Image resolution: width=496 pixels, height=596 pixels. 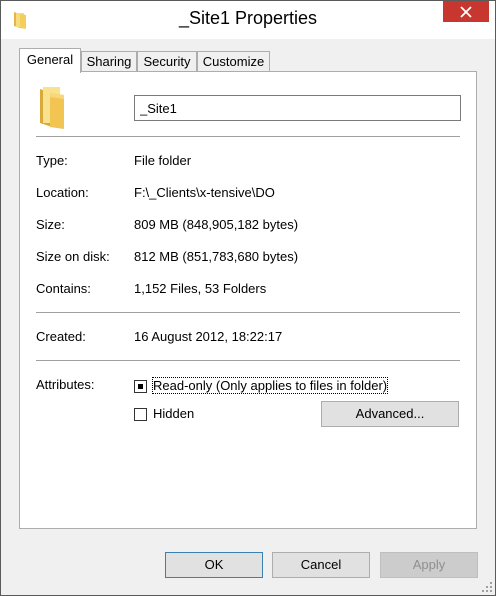 I want to click on size-on-disk-row: Size on disk: 812 MB (851,783,680 bytes), so click(x=251, y=258).